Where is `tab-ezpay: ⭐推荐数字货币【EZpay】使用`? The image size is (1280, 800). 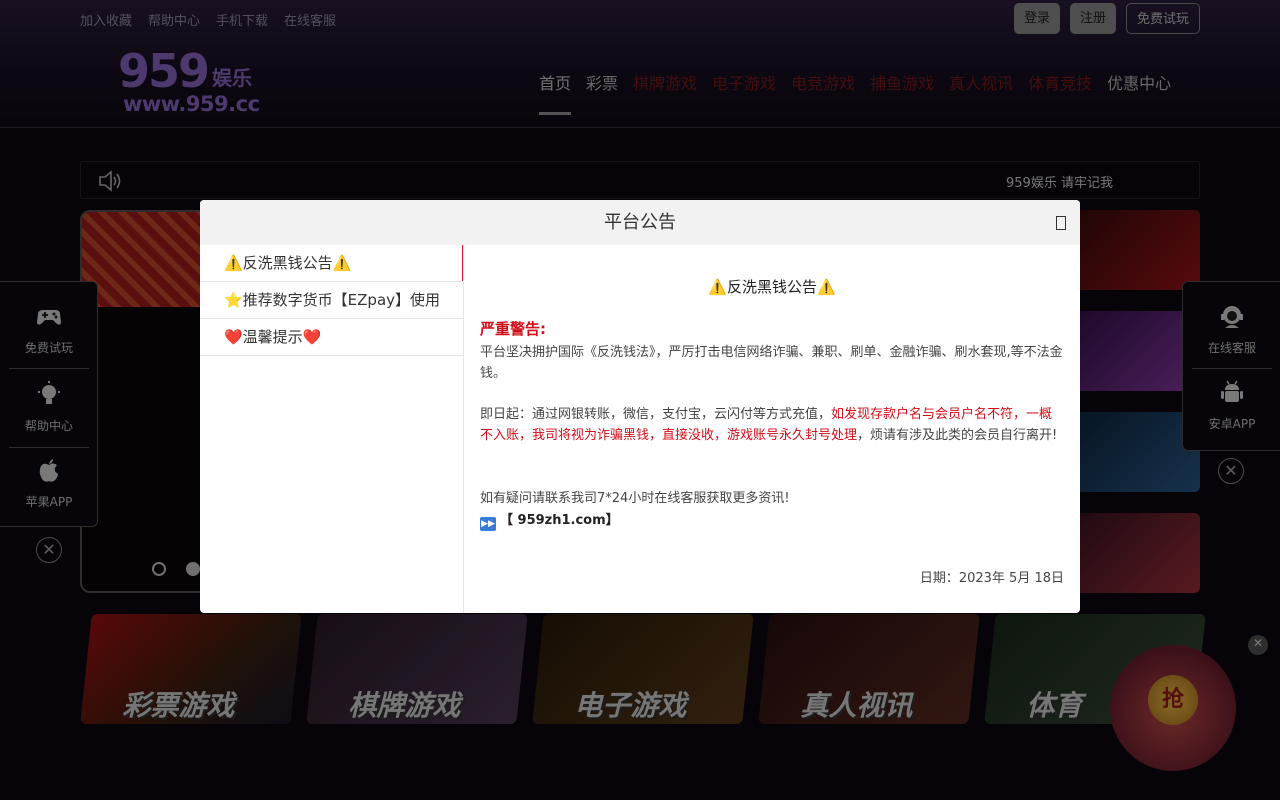 tab-ezpay: ⭐推荐数字货币【EZpay】使用 is located at coordinates (331, 300).